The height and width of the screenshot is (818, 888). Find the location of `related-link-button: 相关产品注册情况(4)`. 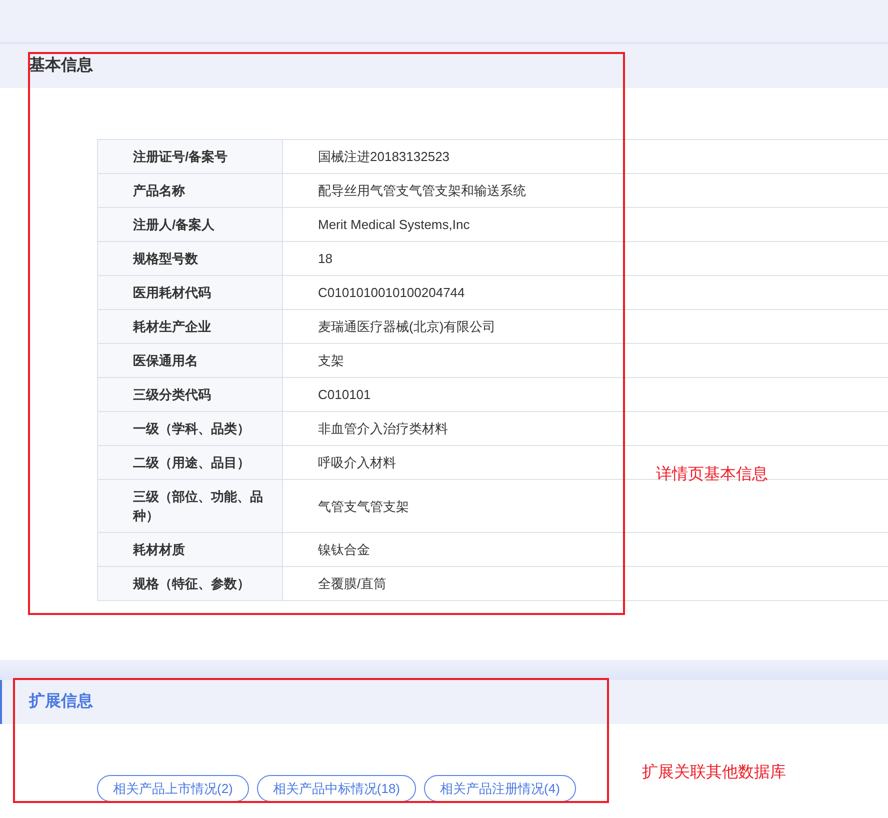

related-link-button: 相关产品注册情况(4) is located at coordinates (500, 788).